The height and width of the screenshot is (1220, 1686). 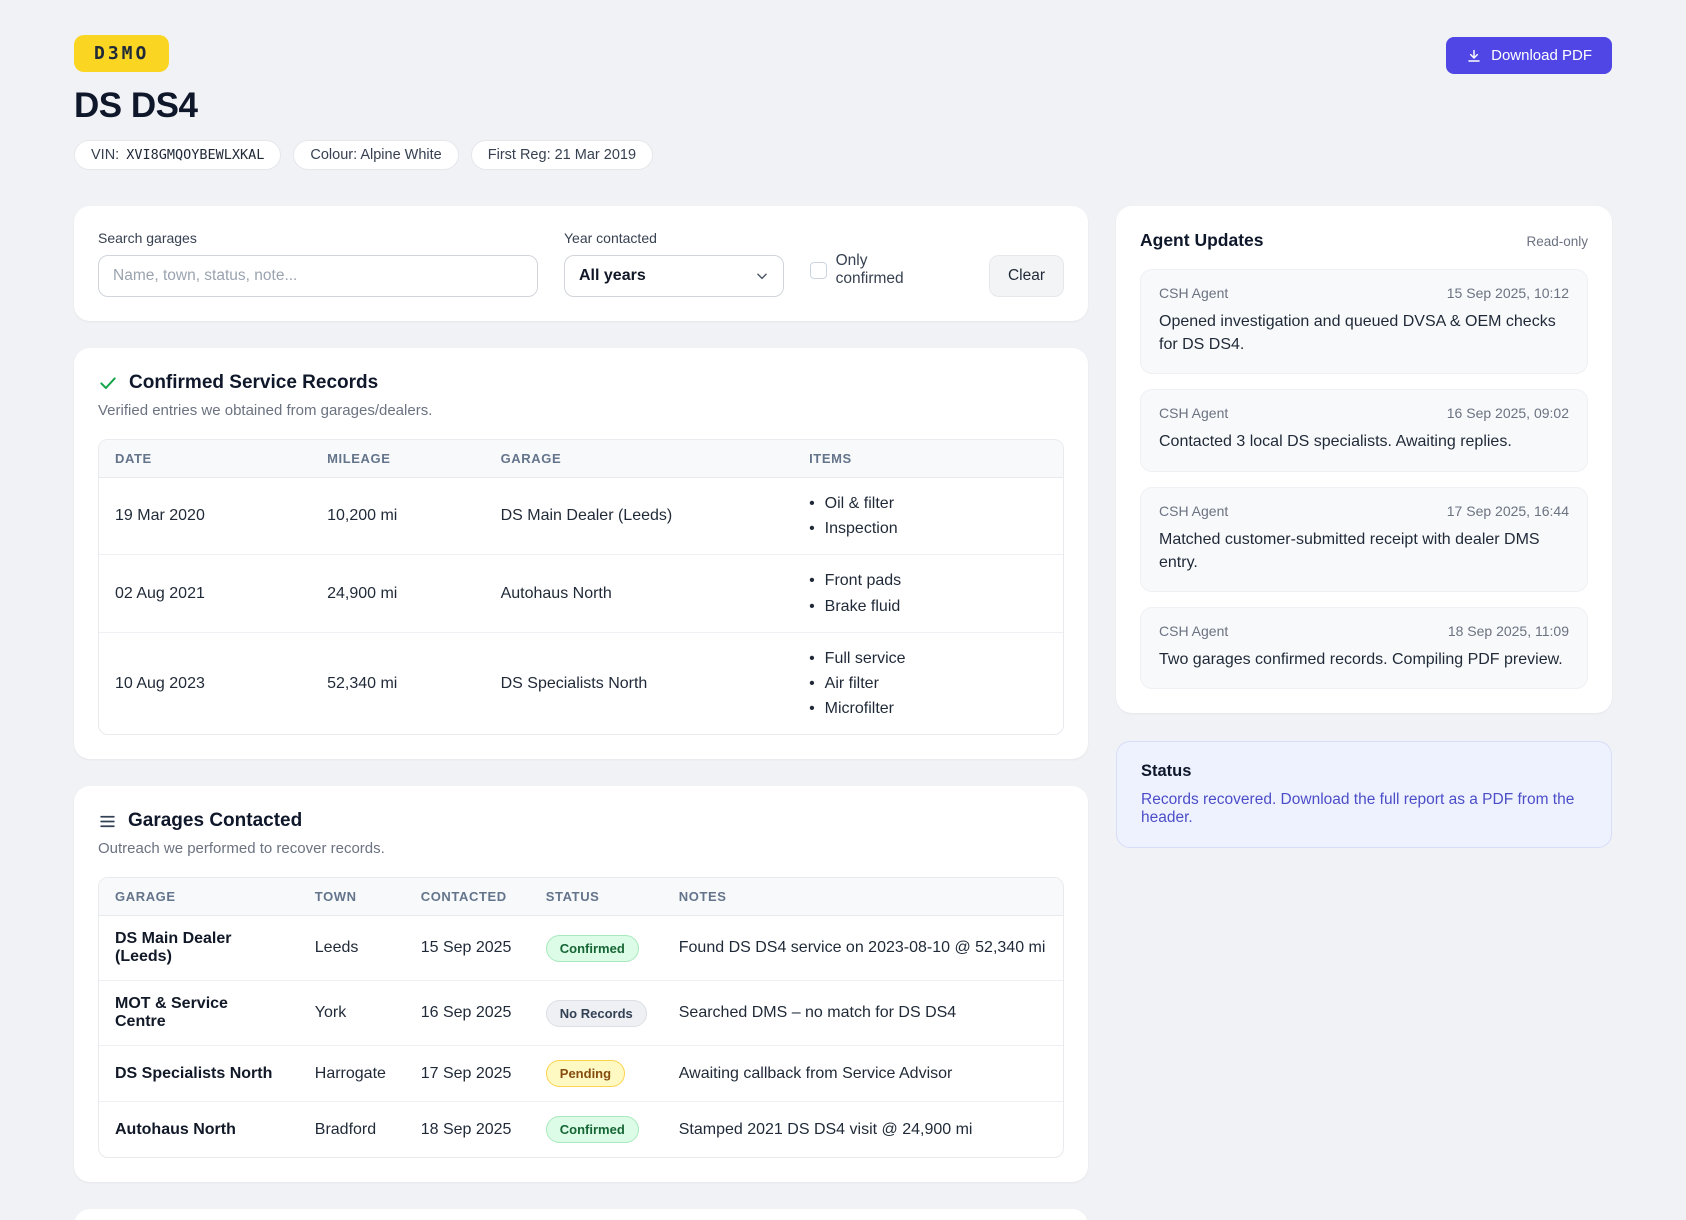 I want to click on vehicle-chip: VIN: XVI8GMQOYBEWLXKAL, so click(x=178, y=155).